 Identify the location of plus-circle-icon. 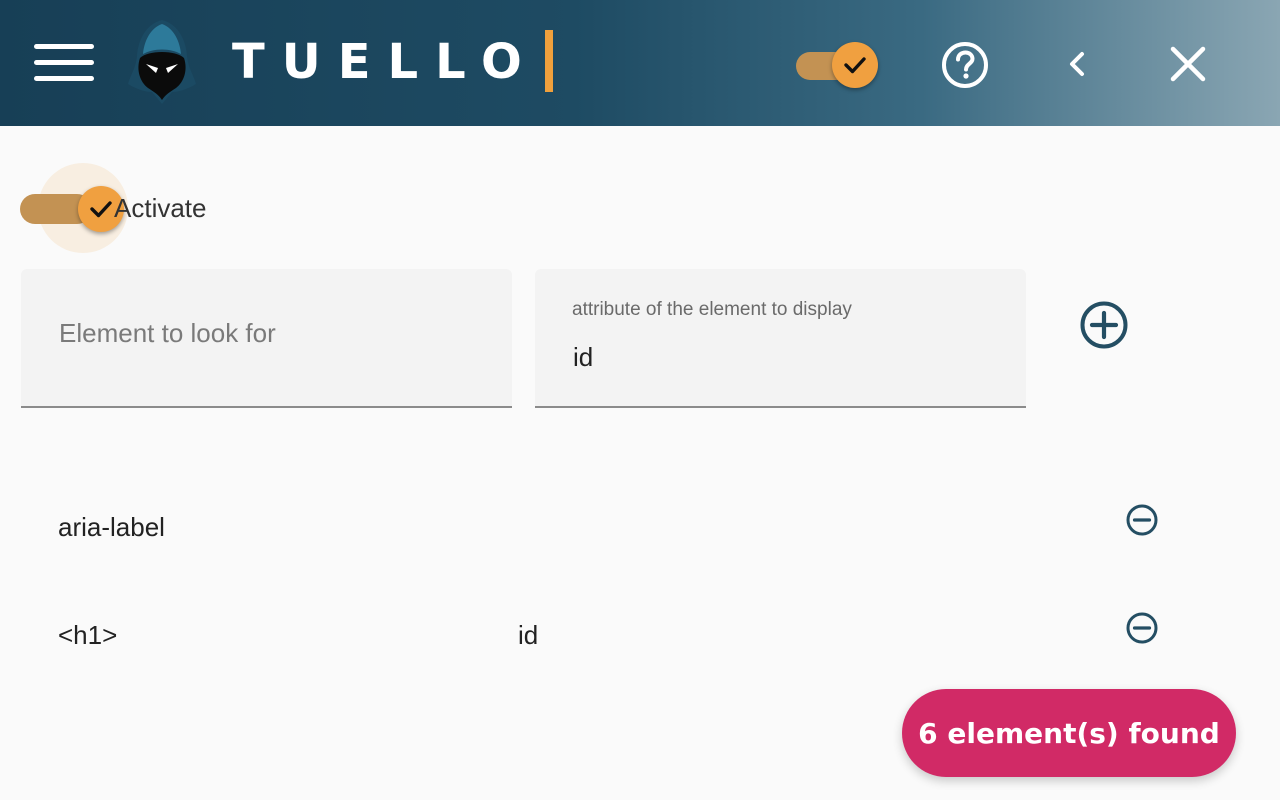
(1104, 325).